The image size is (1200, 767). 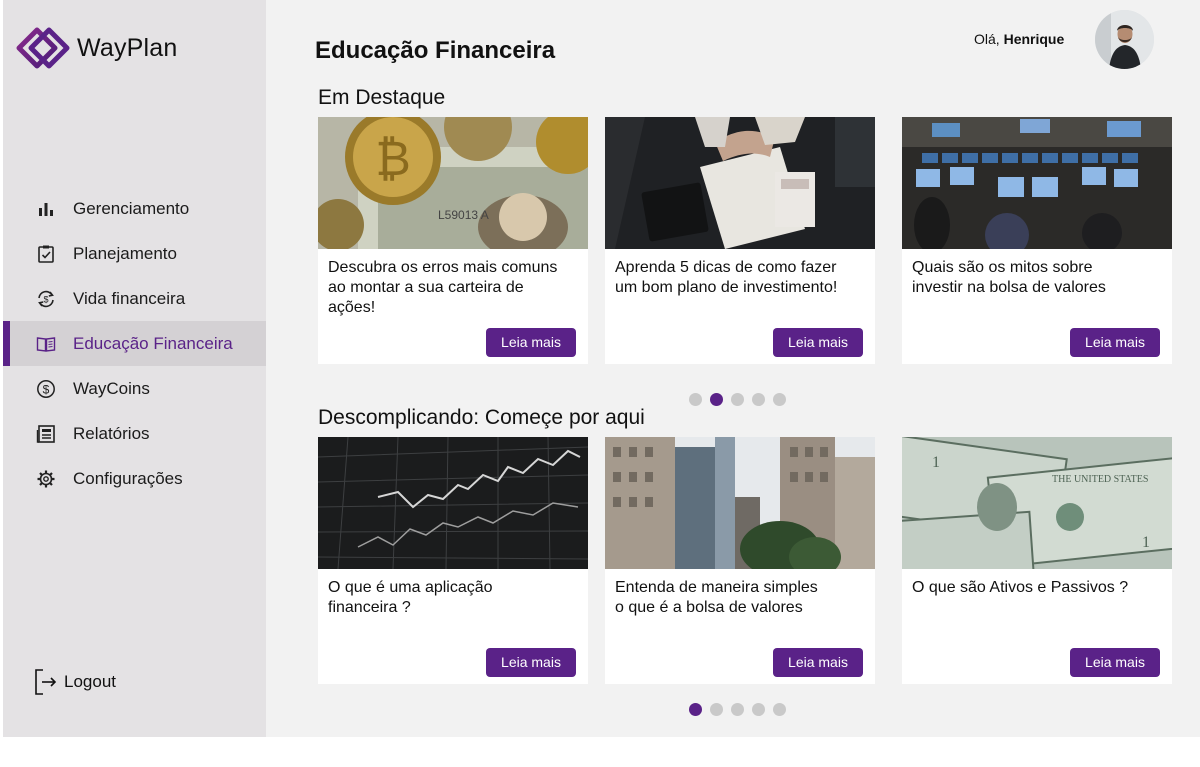 I want to click on sidebar-item-waycoins: $ WayCoins, so click(x=134, y=388).